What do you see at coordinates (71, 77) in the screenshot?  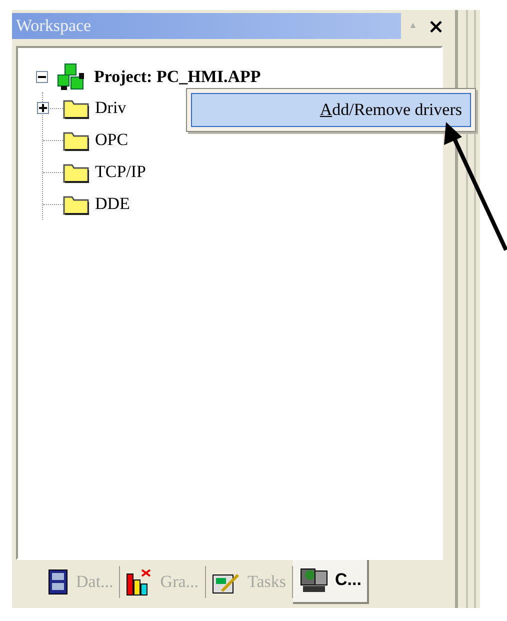 I see `cubes-icon` at bounding box center [71, 77].